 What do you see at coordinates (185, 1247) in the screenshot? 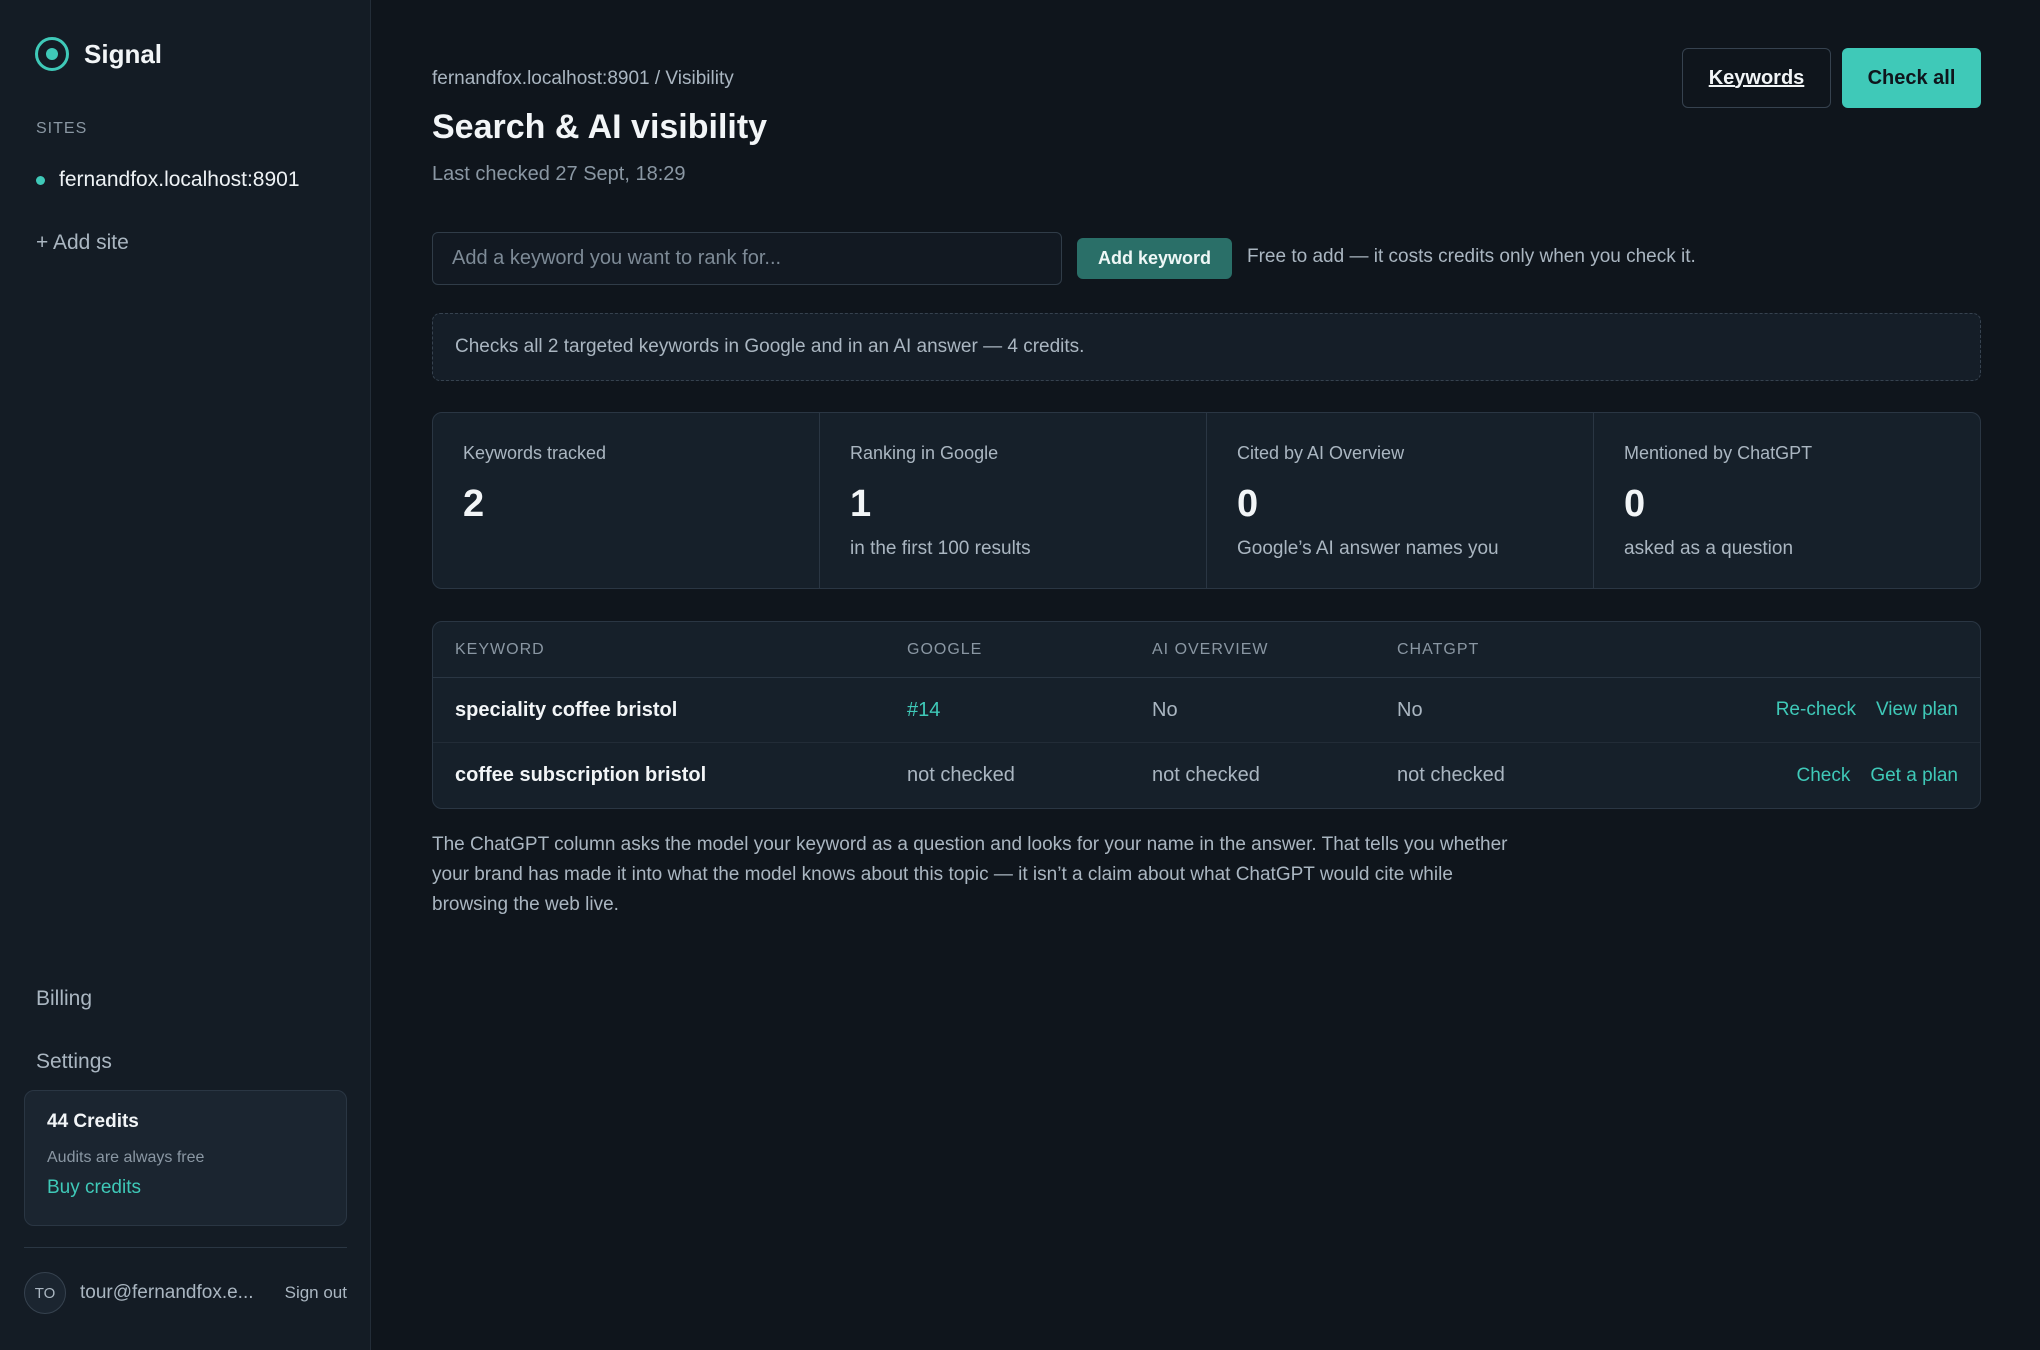
I see `sidebar-divider` at bounding box center [185, 1247].